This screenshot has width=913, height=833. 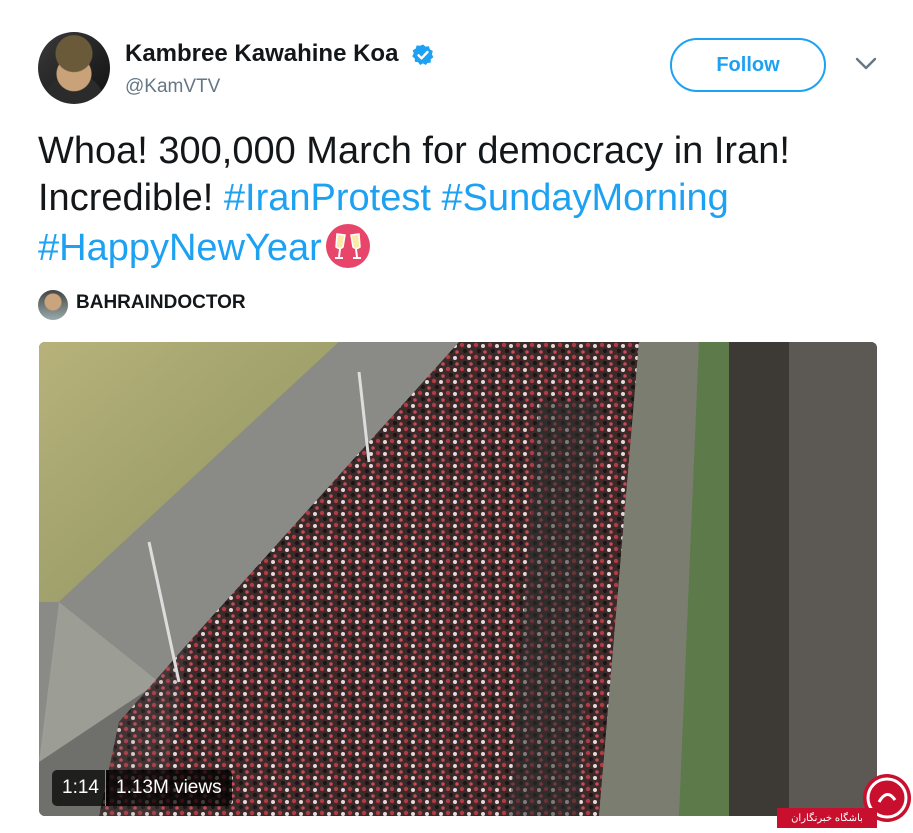 I want to click on avatar, so click(x=74, y=68).